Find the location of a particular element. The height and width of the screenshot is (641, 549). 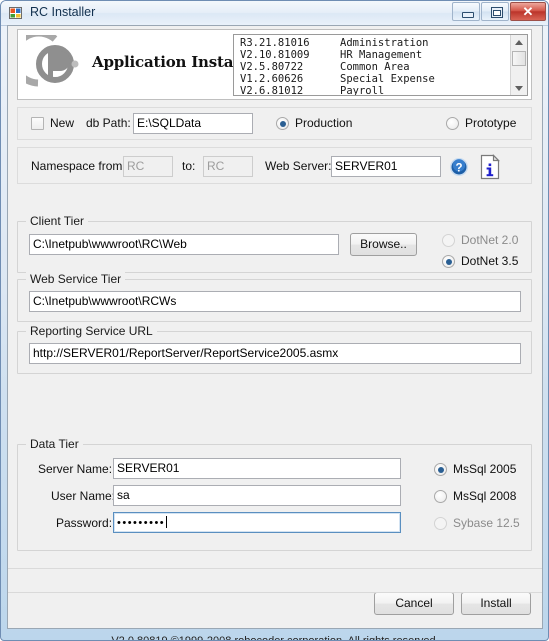

action-bar-separator is located at coordinates (275, 568).